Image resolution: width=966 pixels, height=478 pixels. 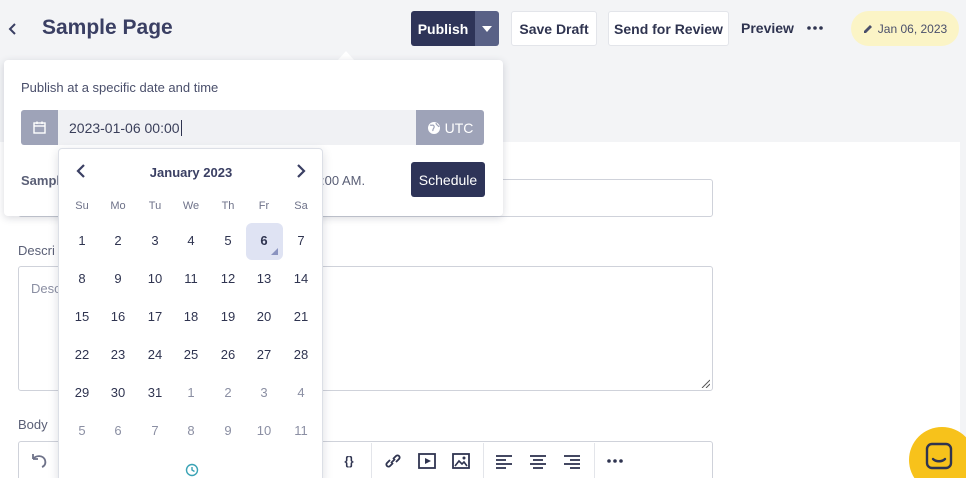 I want to click on calendar-day-next-month: 1, so click(x=191, y=393).